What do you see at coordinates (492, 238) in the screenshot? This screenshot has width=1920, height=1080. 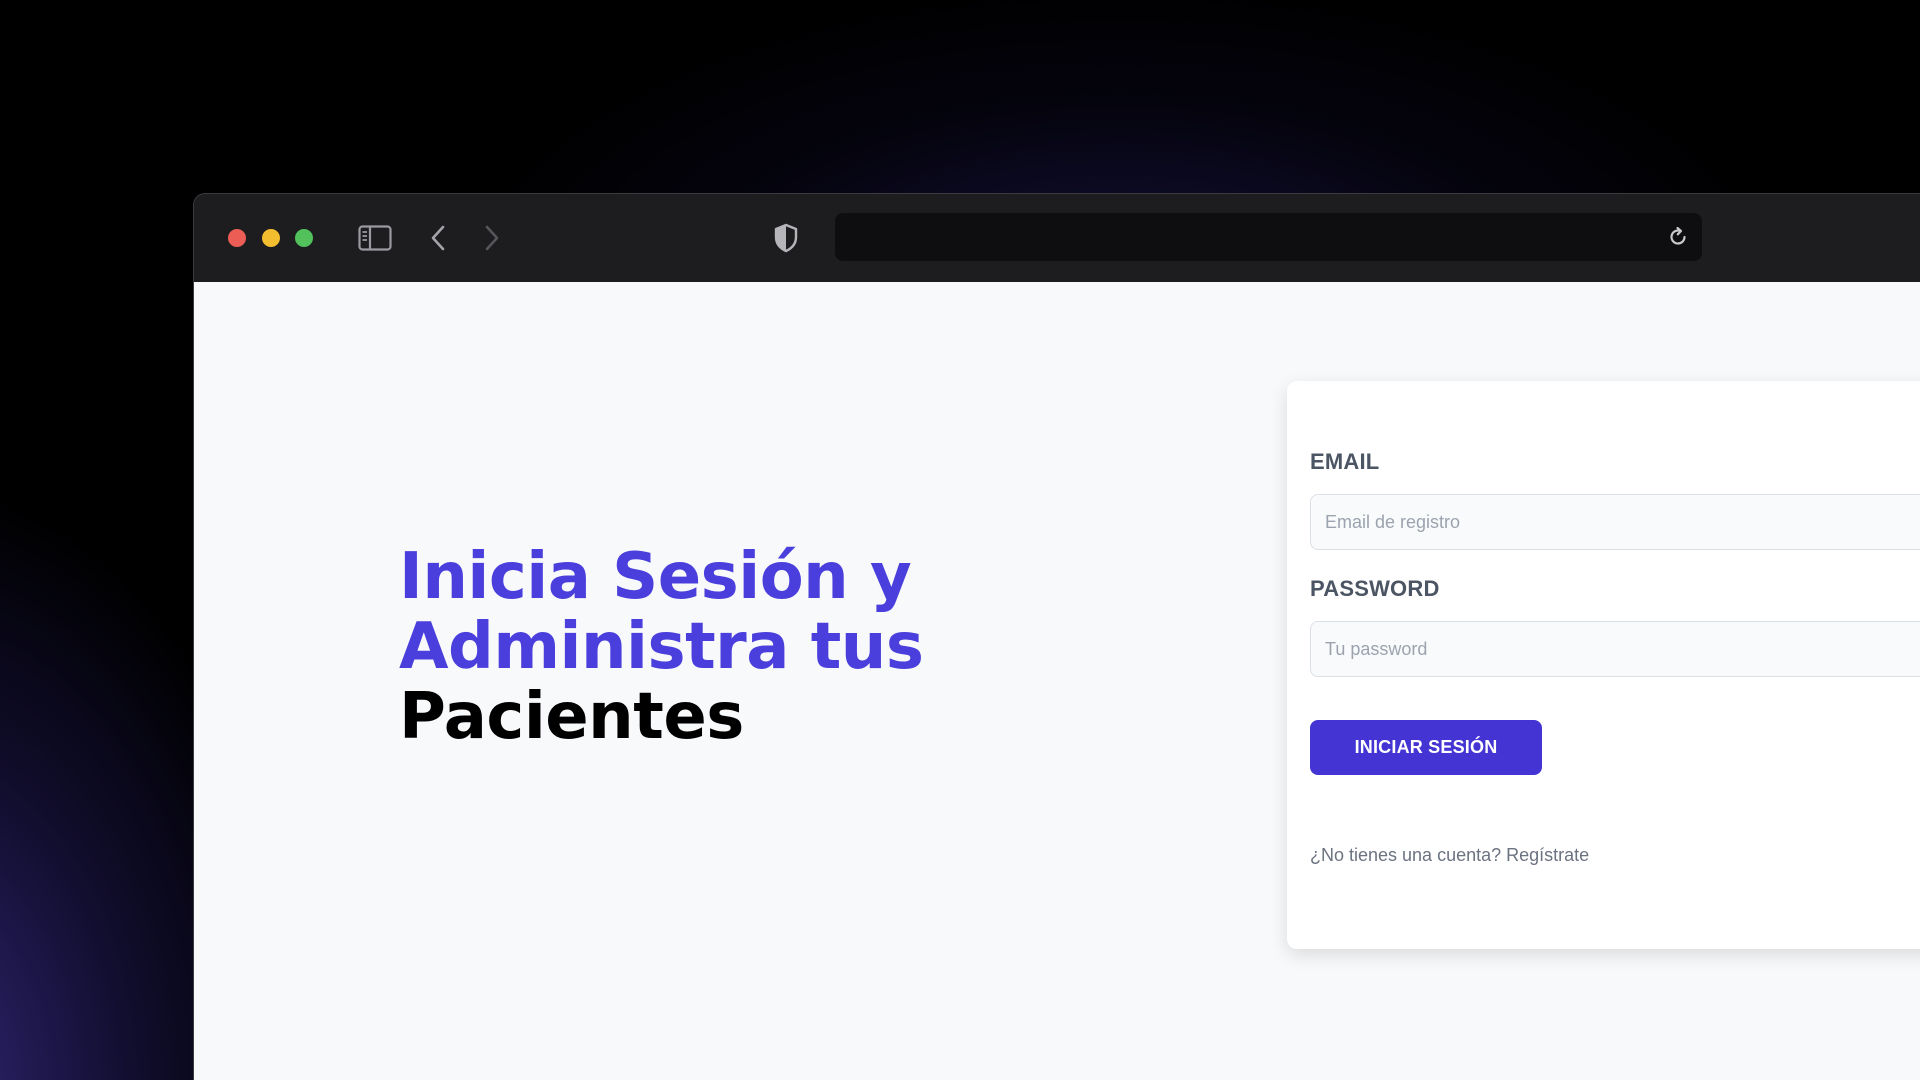 I see `chevron-right-icon` at bounding box center [492, 238].